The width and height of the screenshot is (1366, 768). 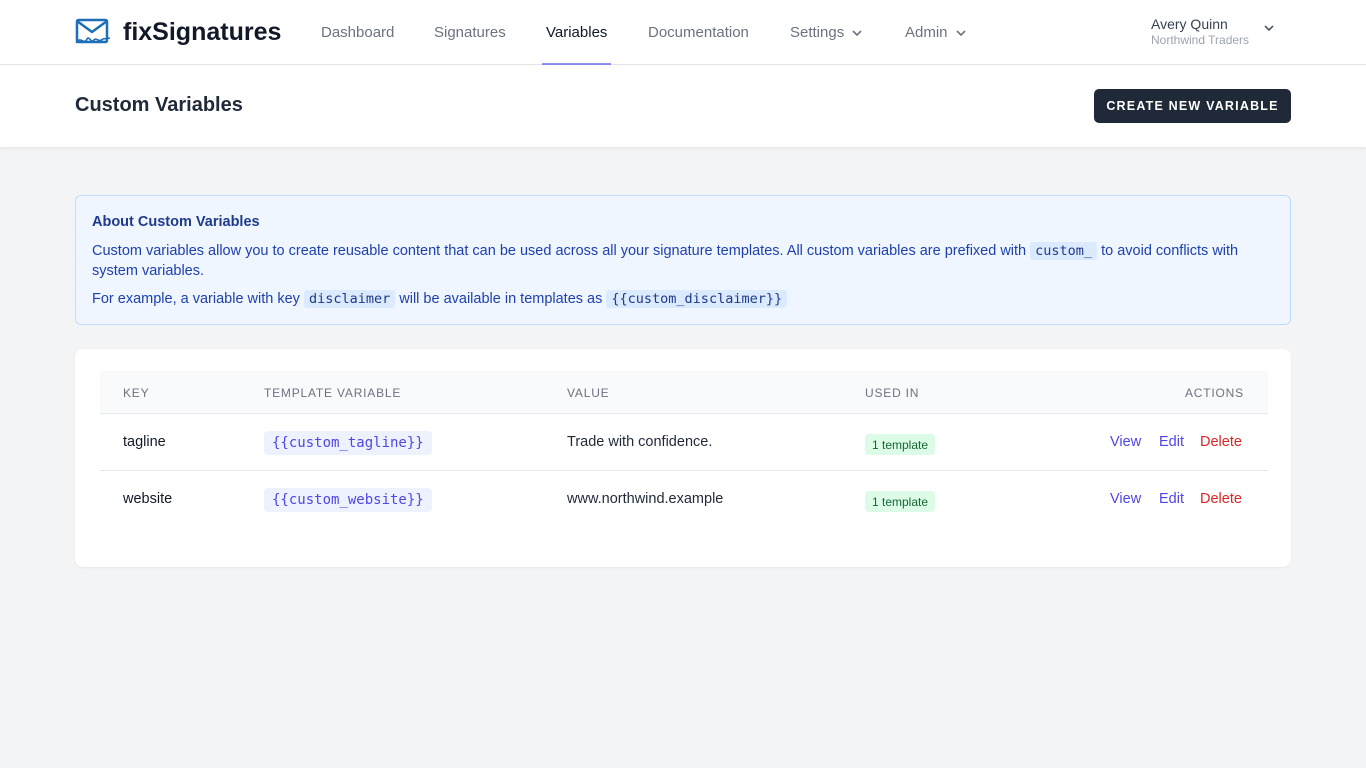 I want to click on nav-dashboard-label: Dashboard, so click(x=358, y=32).